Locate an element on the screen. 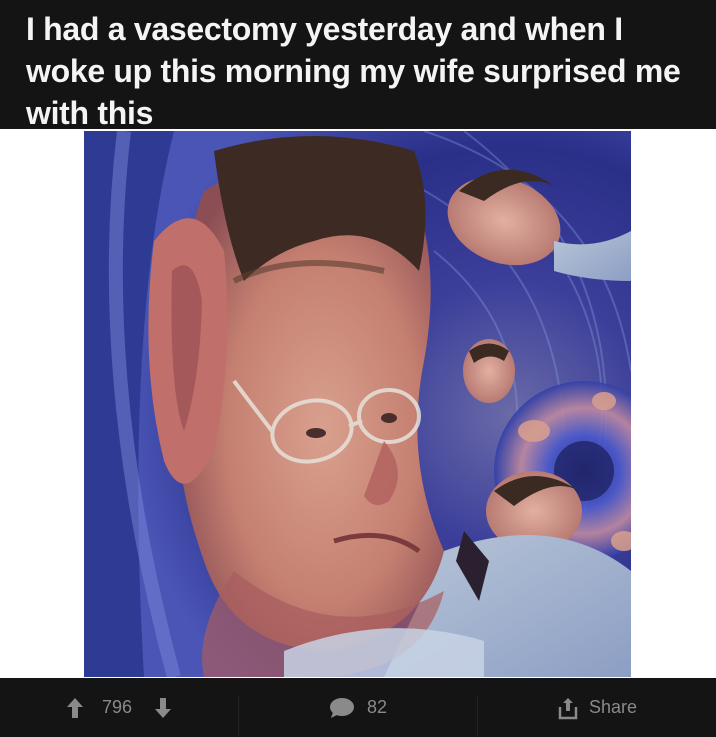 Image resolution: width=716 pixels, height=737 pixels. post-action-bar: 796 82 Share is located at coordinates (358, 707).